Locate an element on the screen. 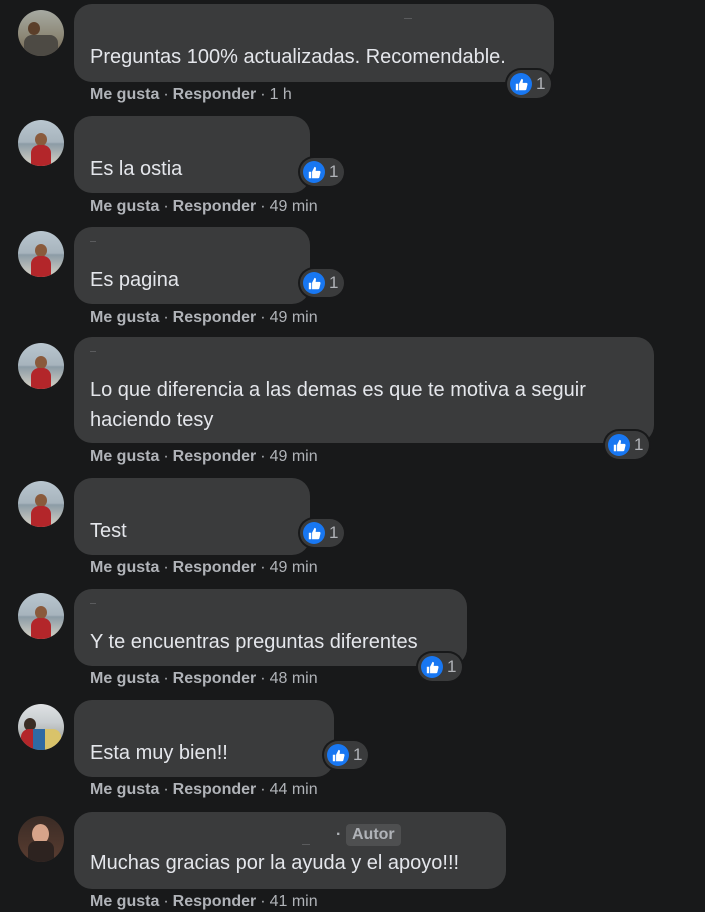 The width and height of the screenshot is (705, 912). comment-actions: Me gusta · Responder · 44 min is located at coordinates (204, 790).